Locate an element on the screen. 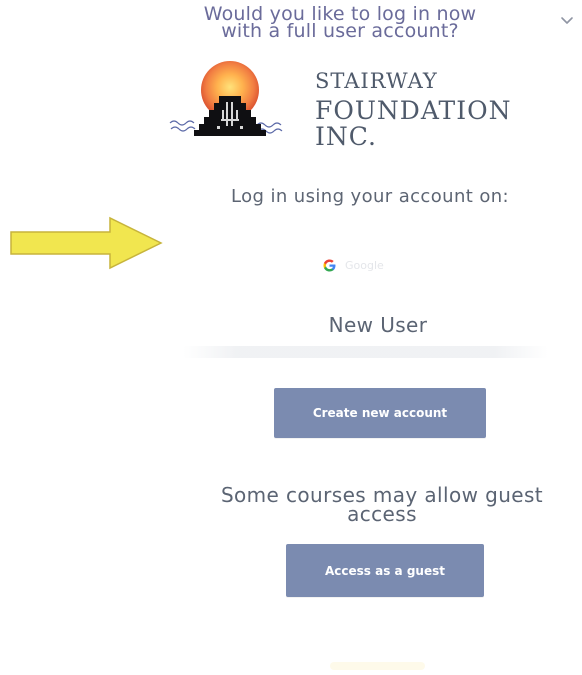 Image resolution: width=582 pixels, height=675 pixels. arrow-right-icon is located at coordinates (86, 243).